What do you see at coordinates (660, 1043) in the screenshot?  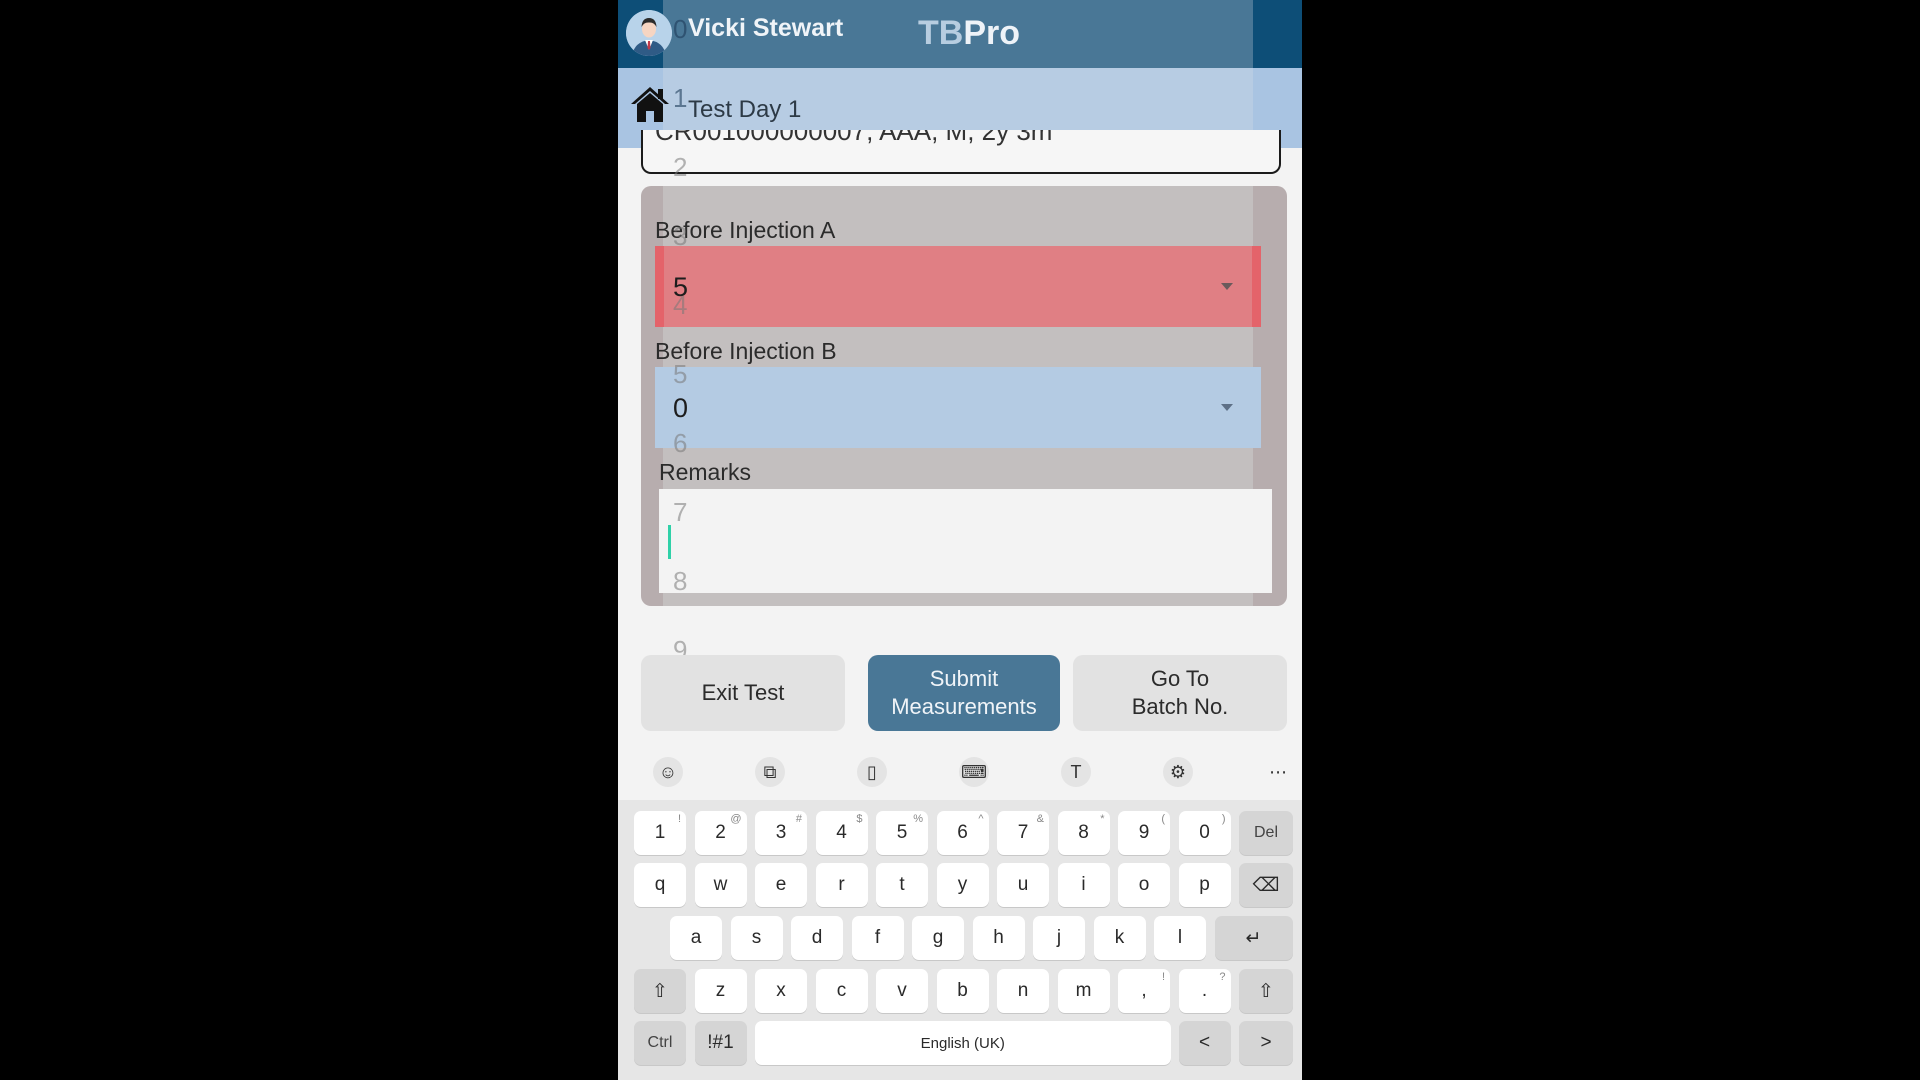 I see `ctrl-key: Ctrl` at bounding box center [660, 1043].